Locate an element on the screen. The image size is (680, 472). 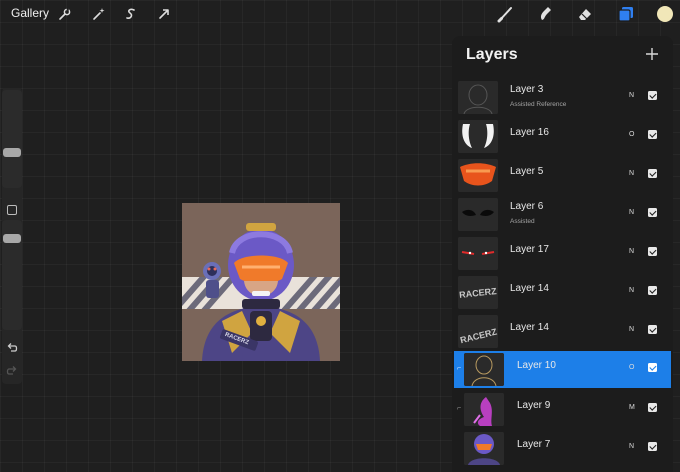
transform-arrow-icon is located at coordinates (164, 14).